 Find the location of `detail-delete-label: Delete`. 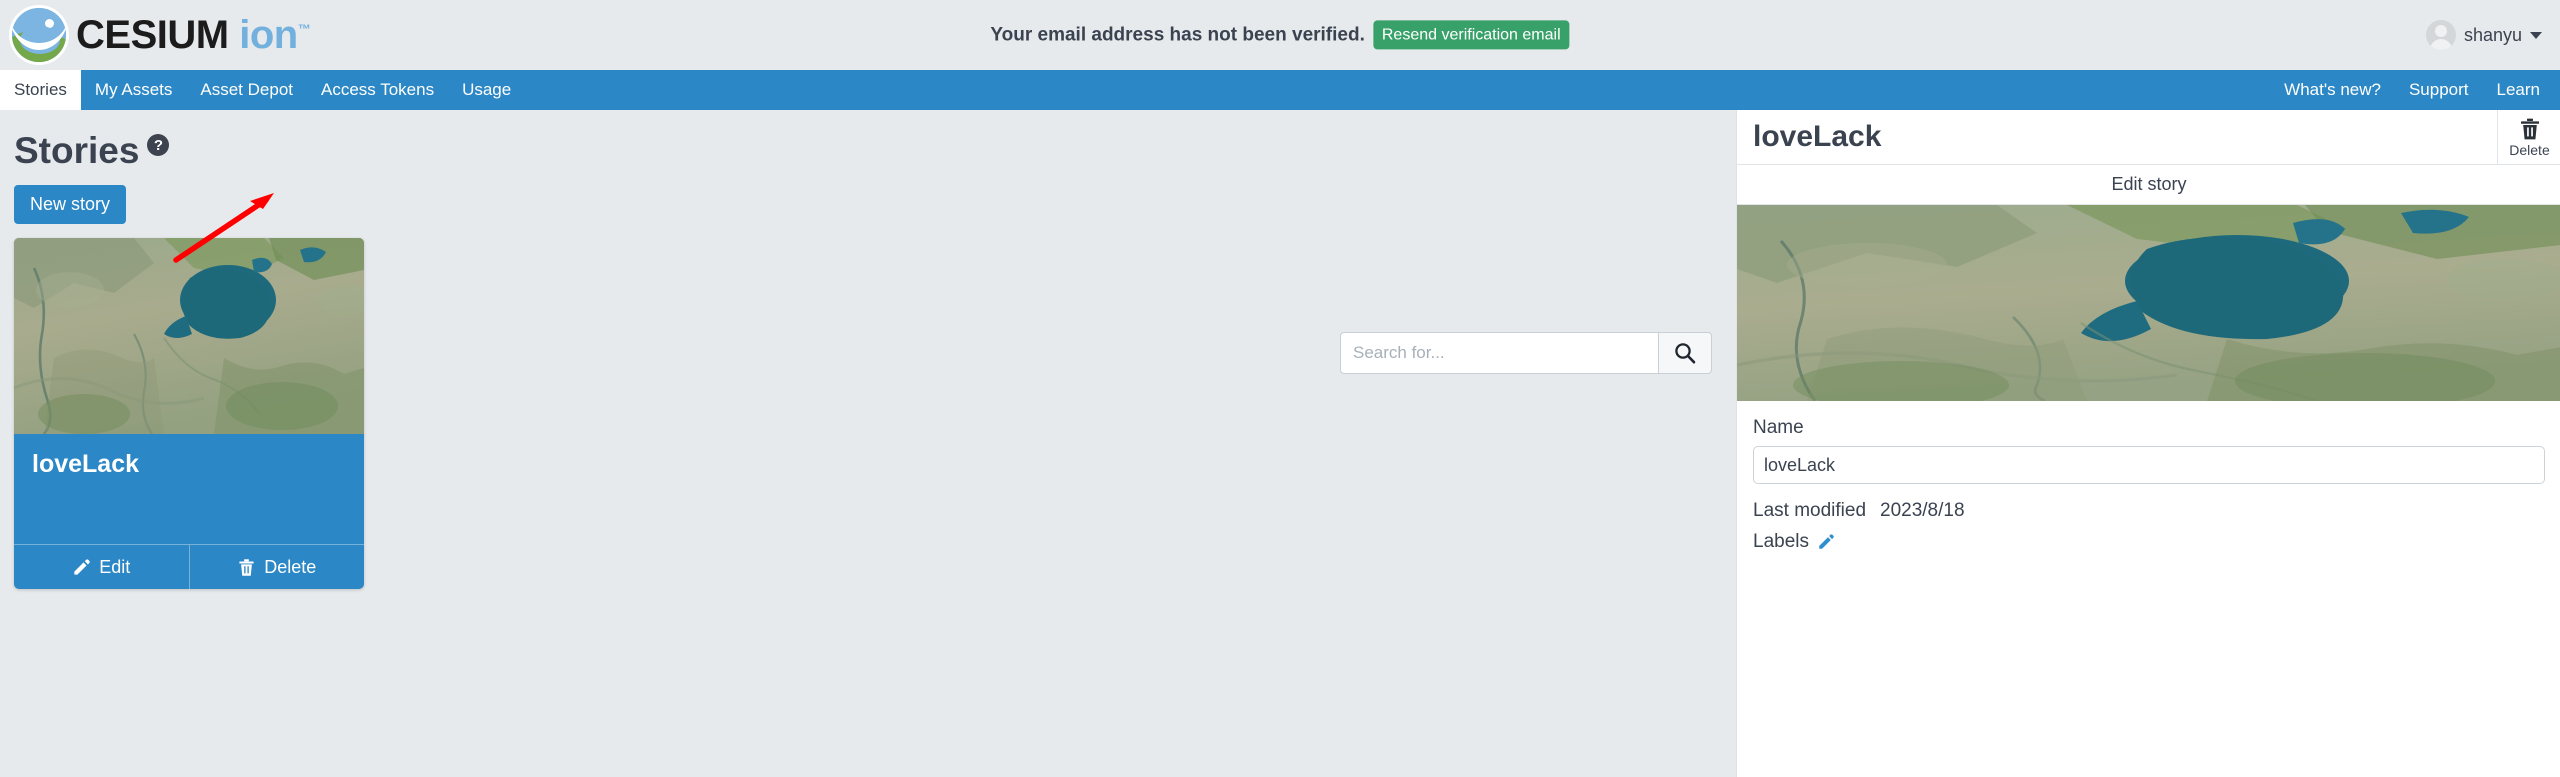

detail-delete-label: Delete is located at coordinates (2529, 149).